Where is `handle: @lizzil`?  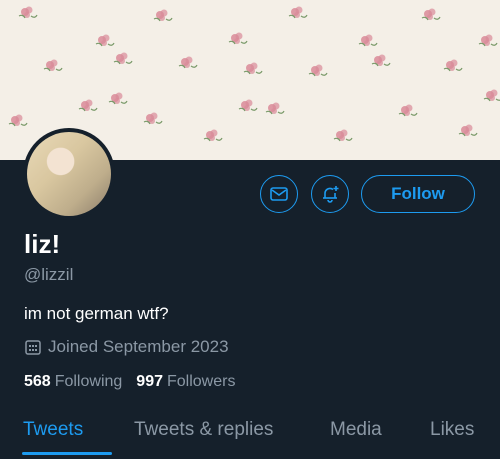
handle: @lizzil is located at coordinates (49, 274).